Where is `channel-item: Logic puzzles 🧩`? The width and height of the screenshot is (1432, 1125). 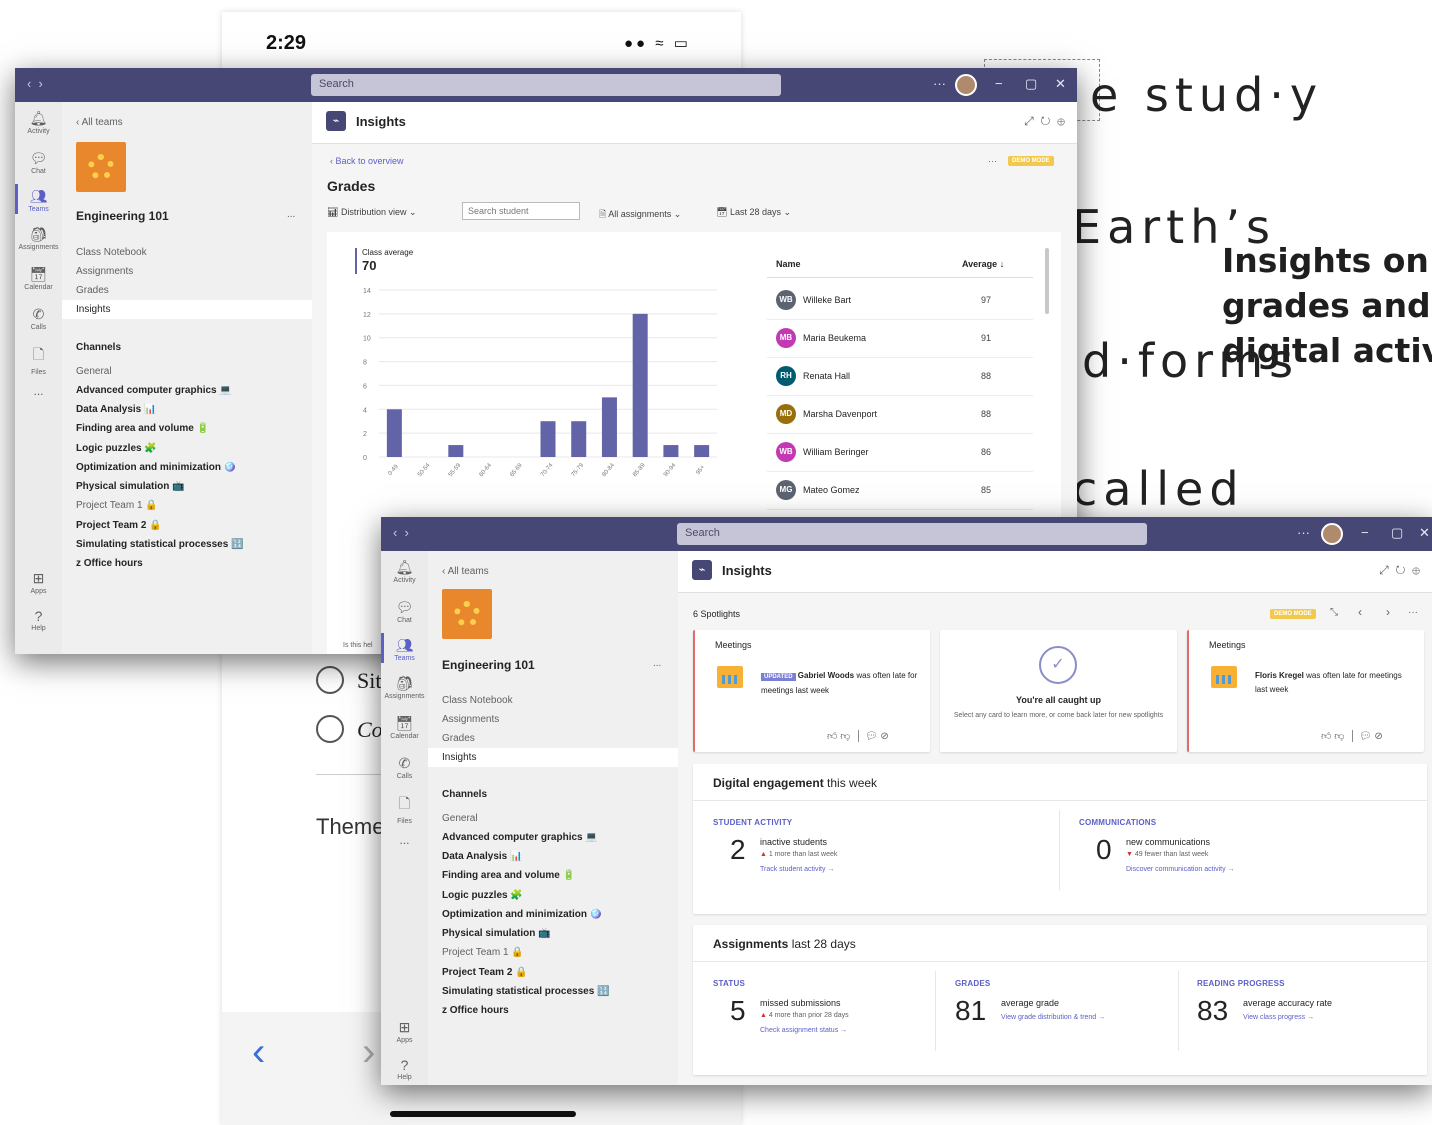 channel-item: Logic puzzles 🧩 is located at coordinates (482, 895).